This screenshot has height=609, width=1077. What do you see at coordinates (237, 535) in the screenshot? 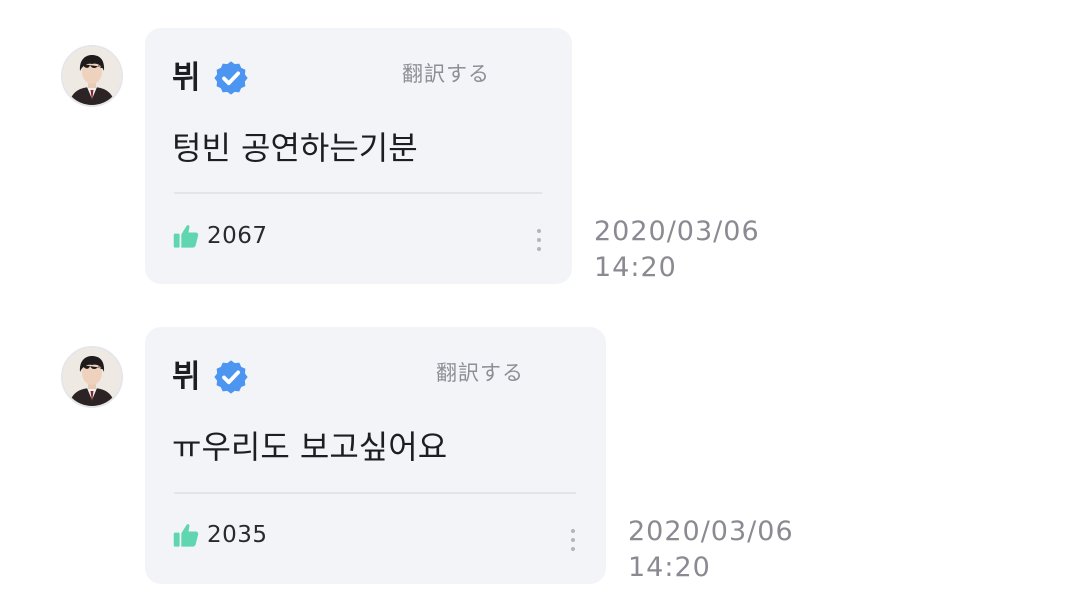
I see `like-count: 2035` at bounding box center [237, 535].